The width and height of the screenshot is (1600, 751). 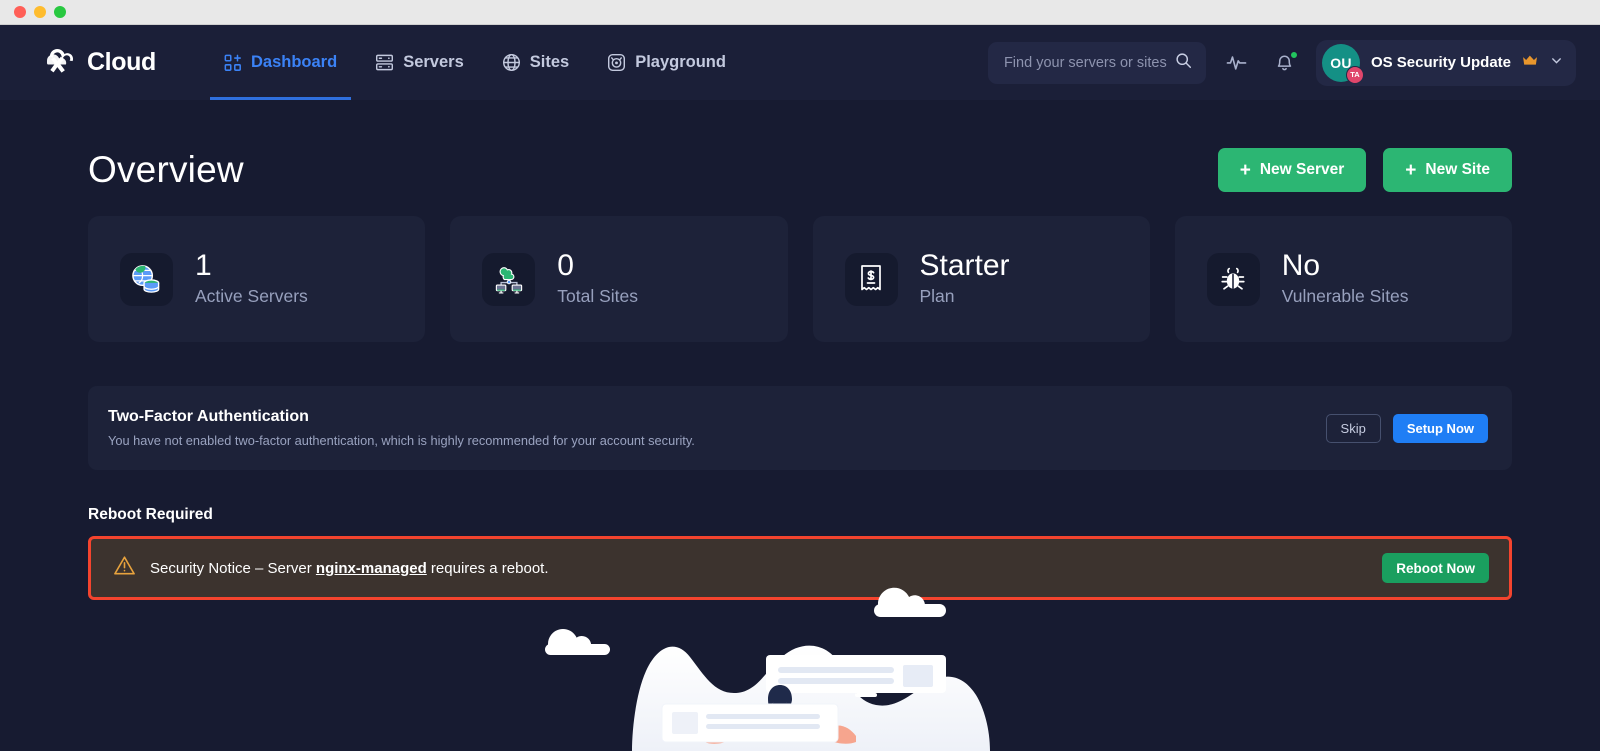 I want to click on nav-item-dashboard: Dashboard, so click(x=281, y=62).